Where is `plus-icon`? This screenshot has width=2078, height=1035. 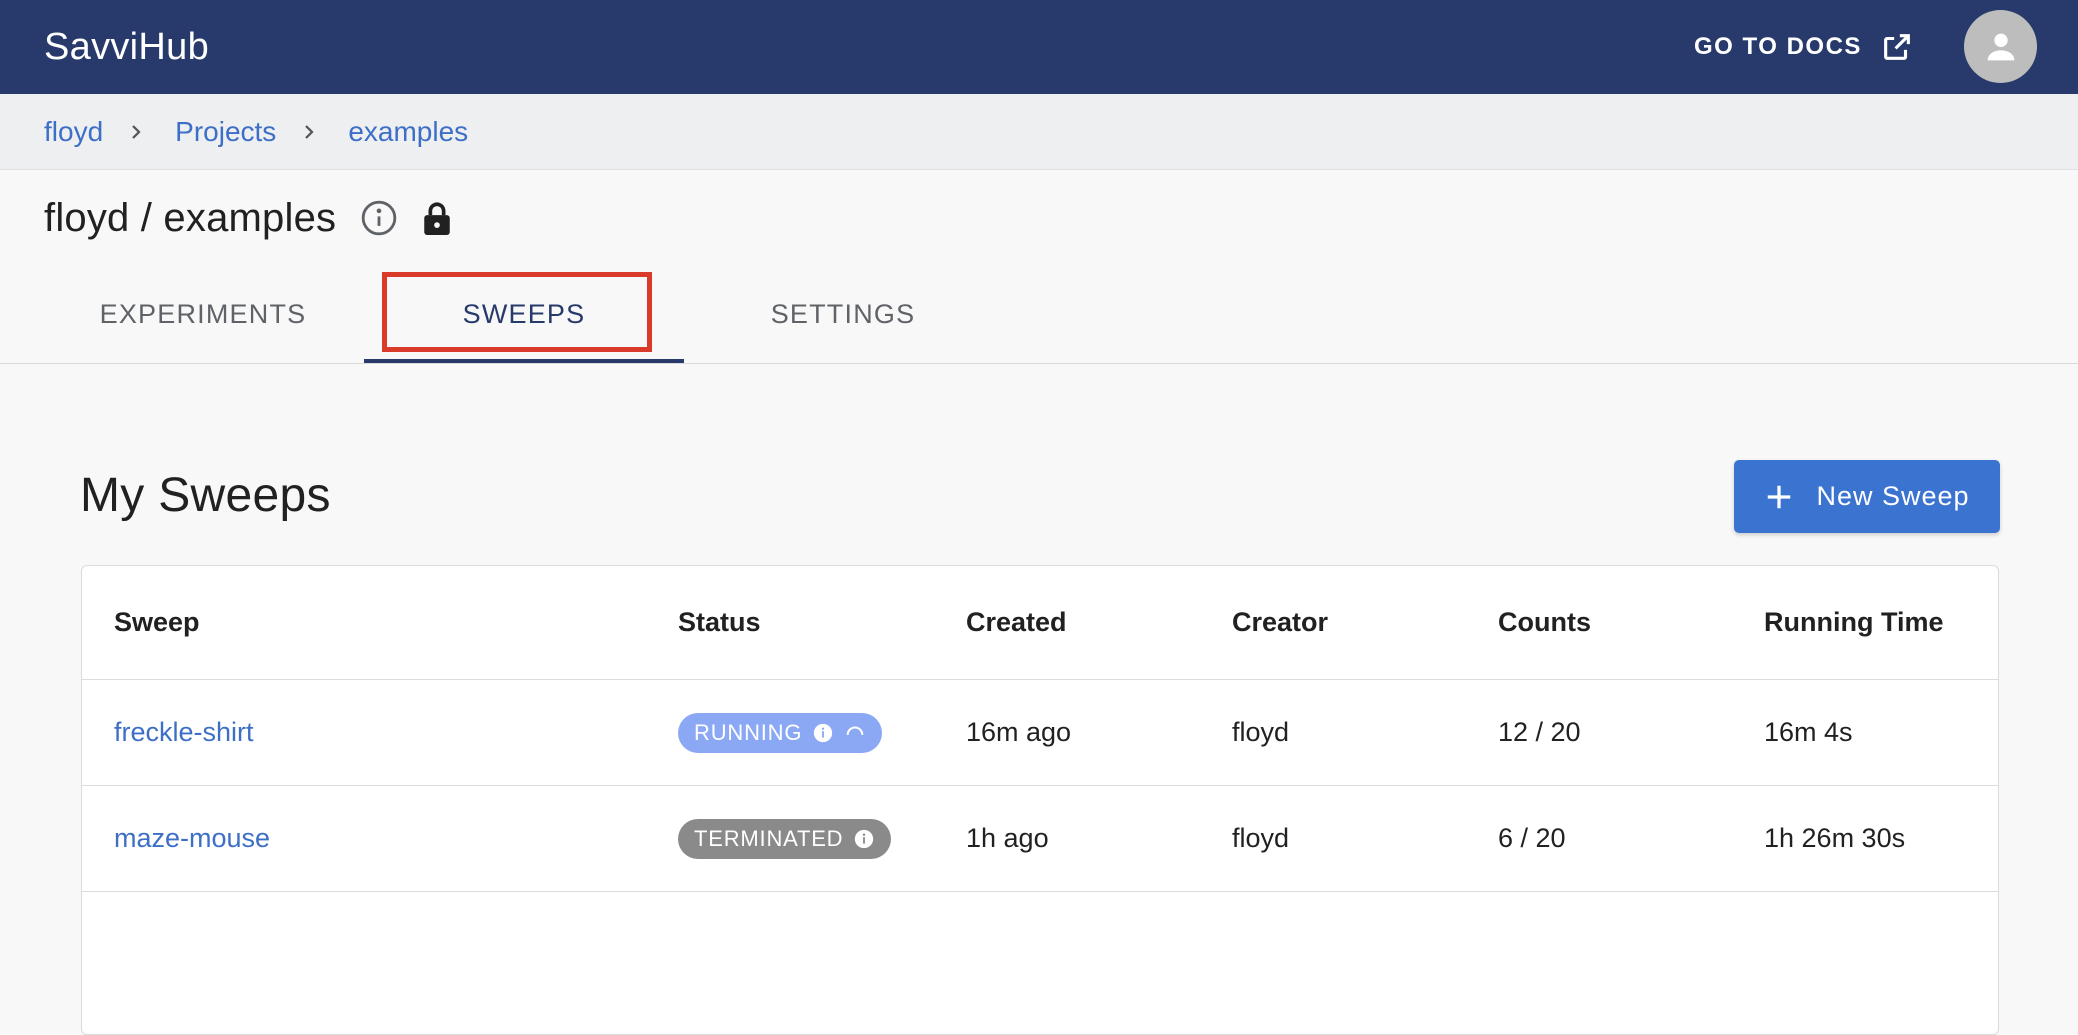
plus-icon is located at coordinates (1779, 496).